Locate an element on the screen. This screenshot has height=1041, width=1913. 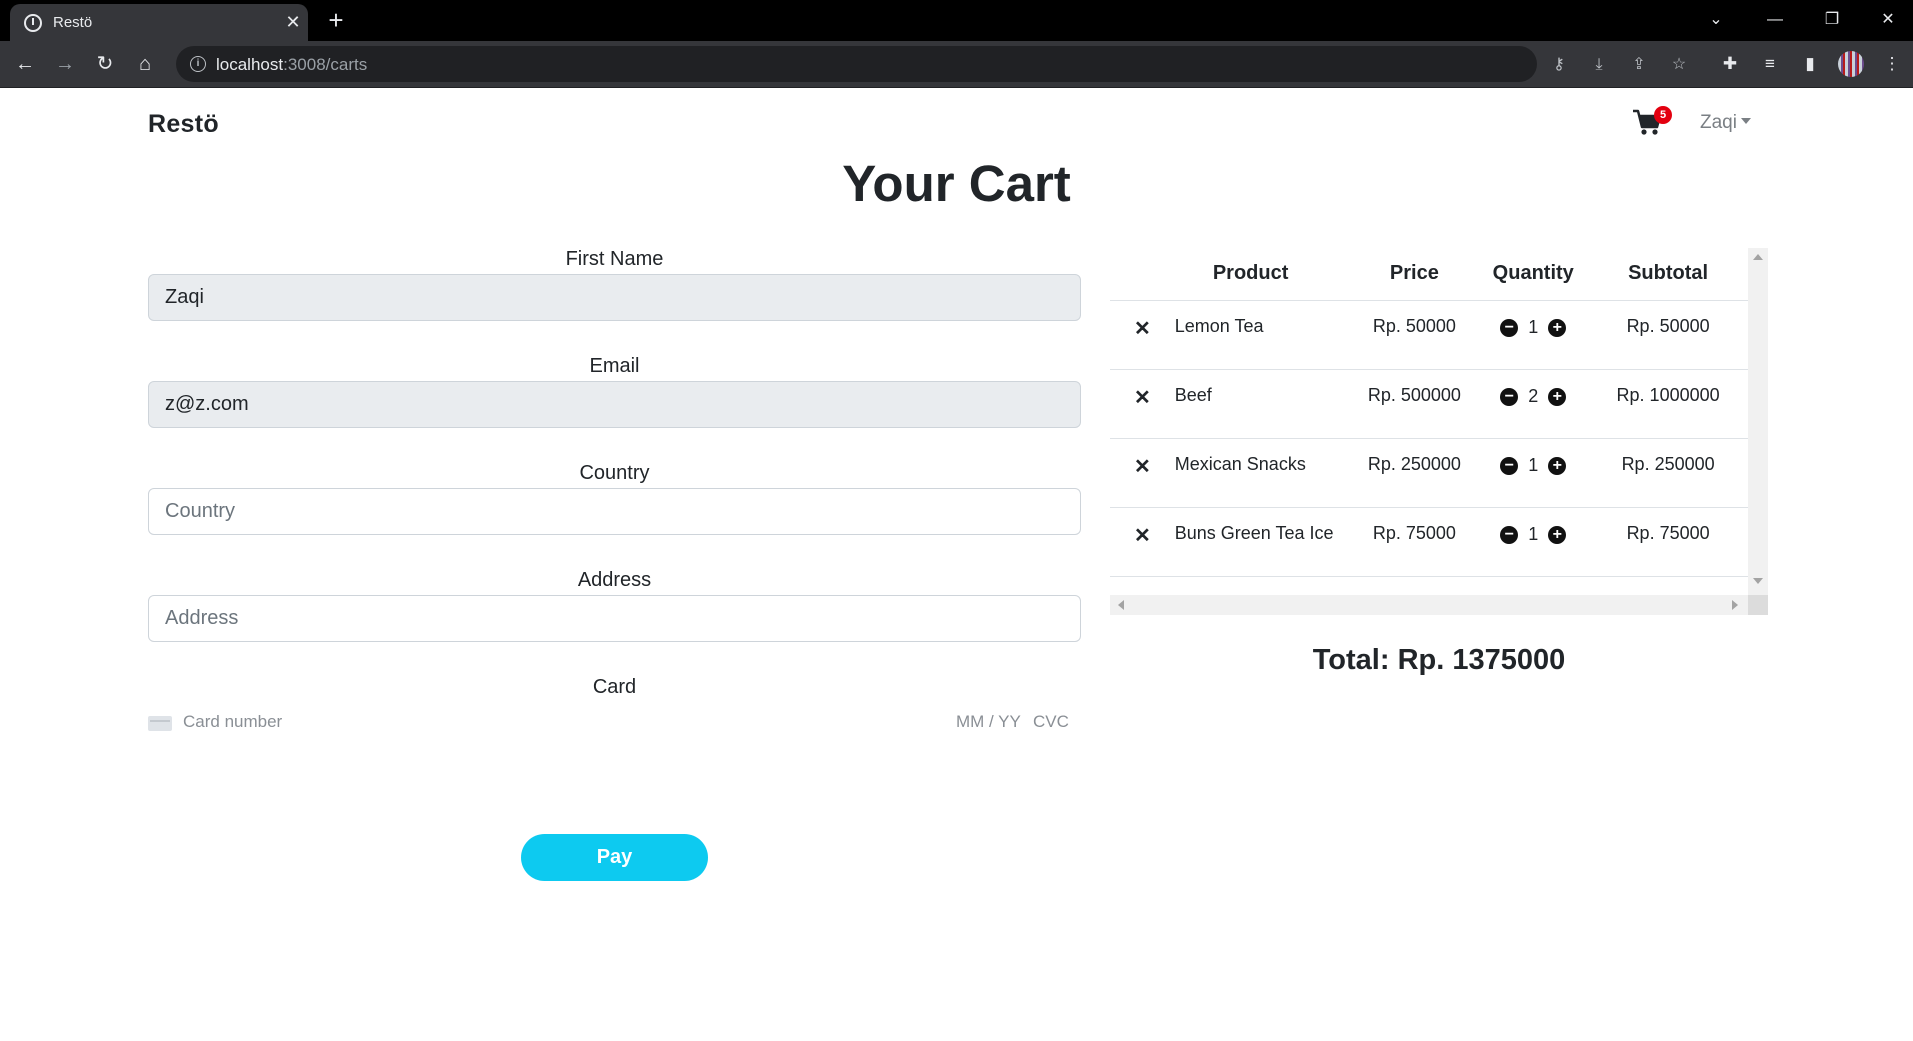
product-price: Rp. 75000 is located at coordinates (1414, 542).